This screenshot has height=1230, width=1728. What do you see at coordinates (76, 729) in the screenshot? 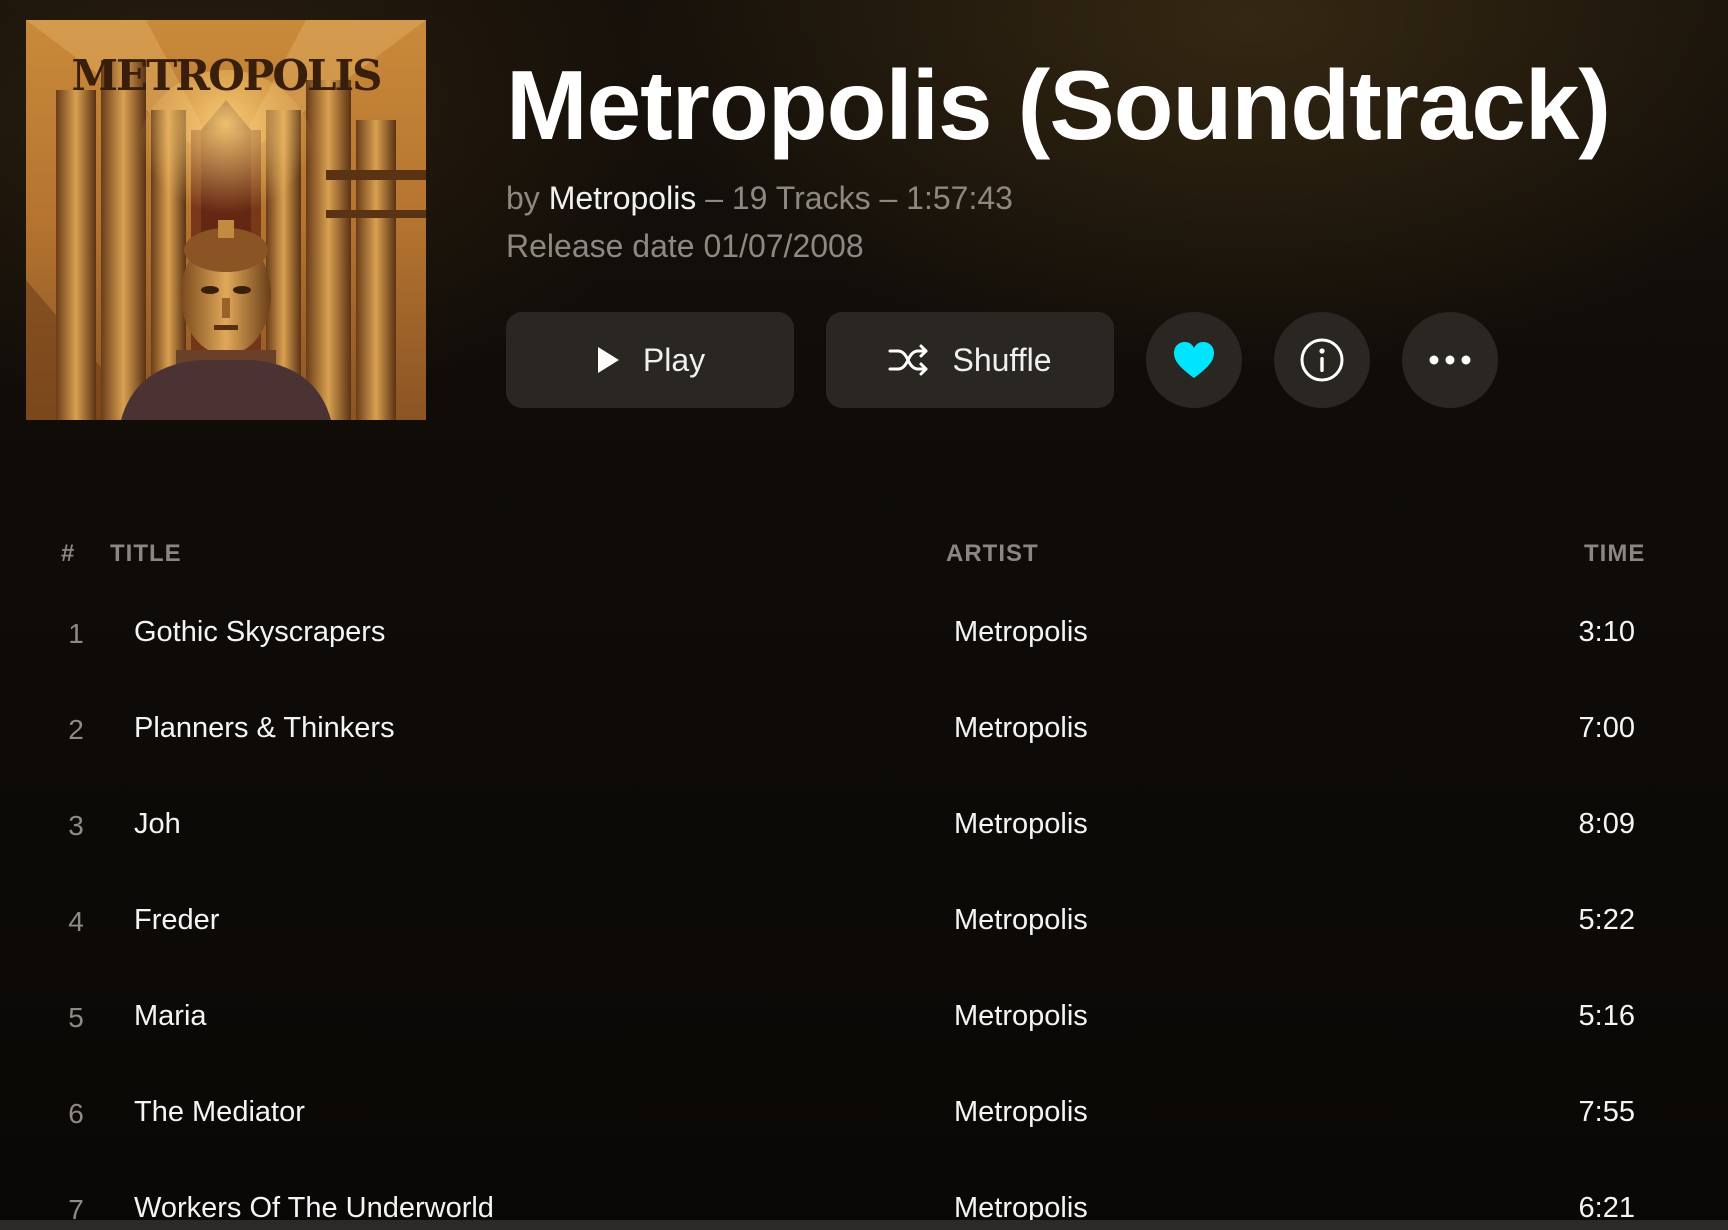
I see `track-number: 2` at bounding box center [76, 729].